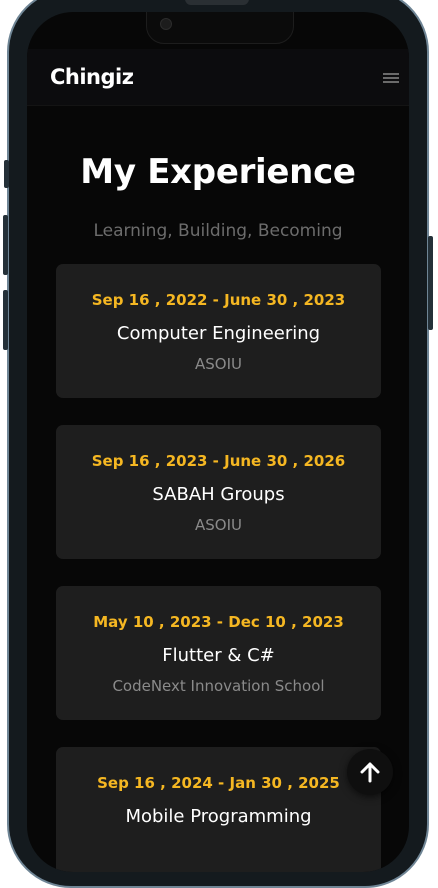  I want to click on phone-side-button-volume-up, so click(5, 245).